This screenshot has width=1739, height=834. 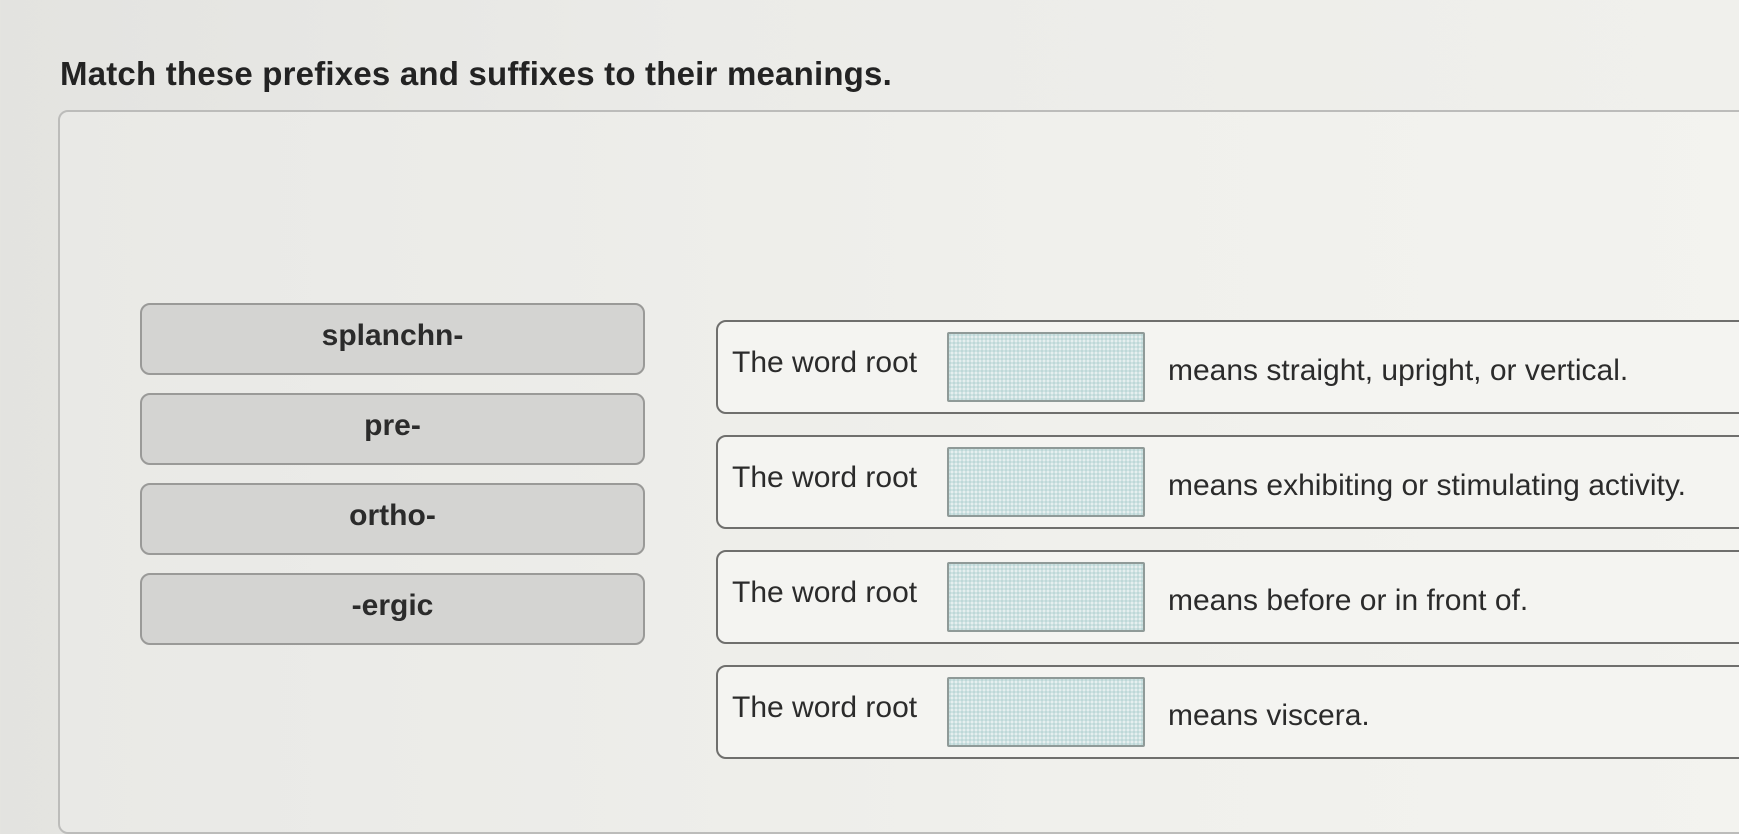 I want to click on choice-chip-ergic: -ergic, so click(x=392, y=609).